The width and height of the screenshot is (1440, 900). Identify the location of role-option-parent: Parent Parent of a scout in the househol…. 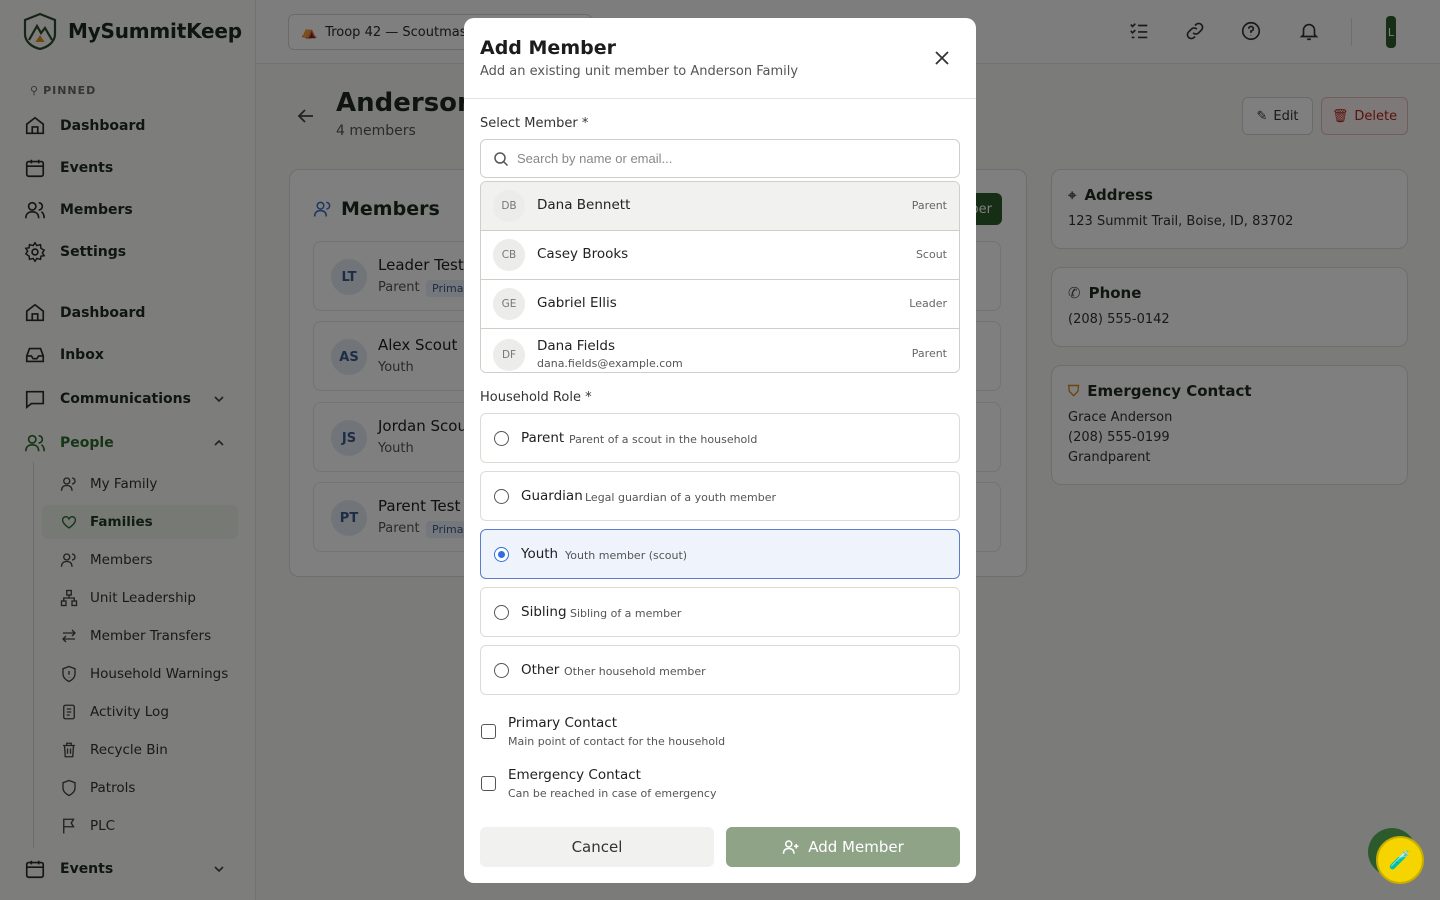
(720, 438).